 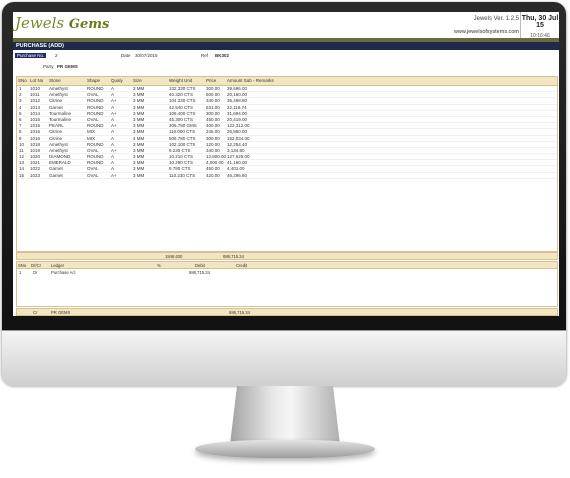 I want to click on ref-label: Ref, so click(x=205, y=55).